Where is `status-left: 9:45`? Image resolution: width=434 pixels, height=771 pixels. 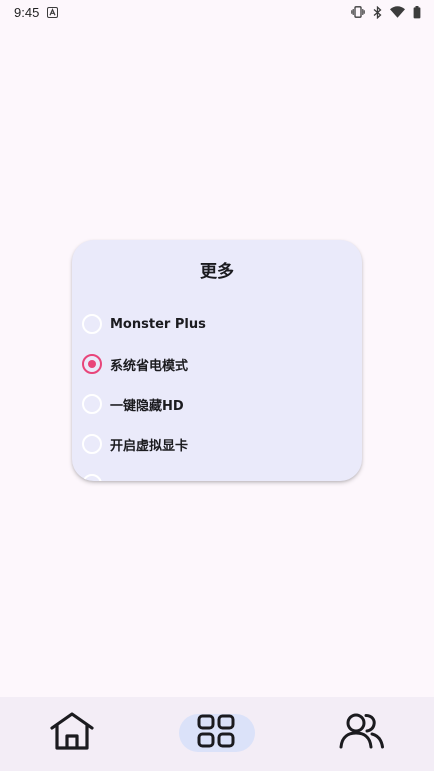
status-left: 9:45 is located at coordinates (36, 12).